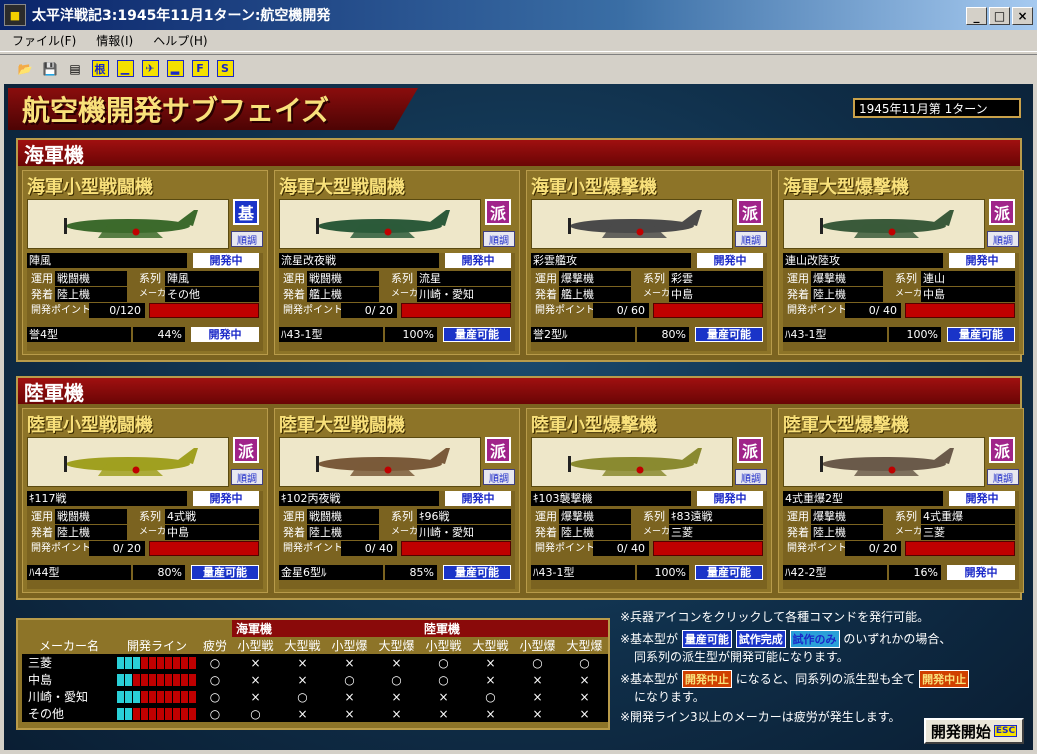  Describe the element at coordinates (1022, 16) in the screenshot. I see `close-button: ×` at that location.